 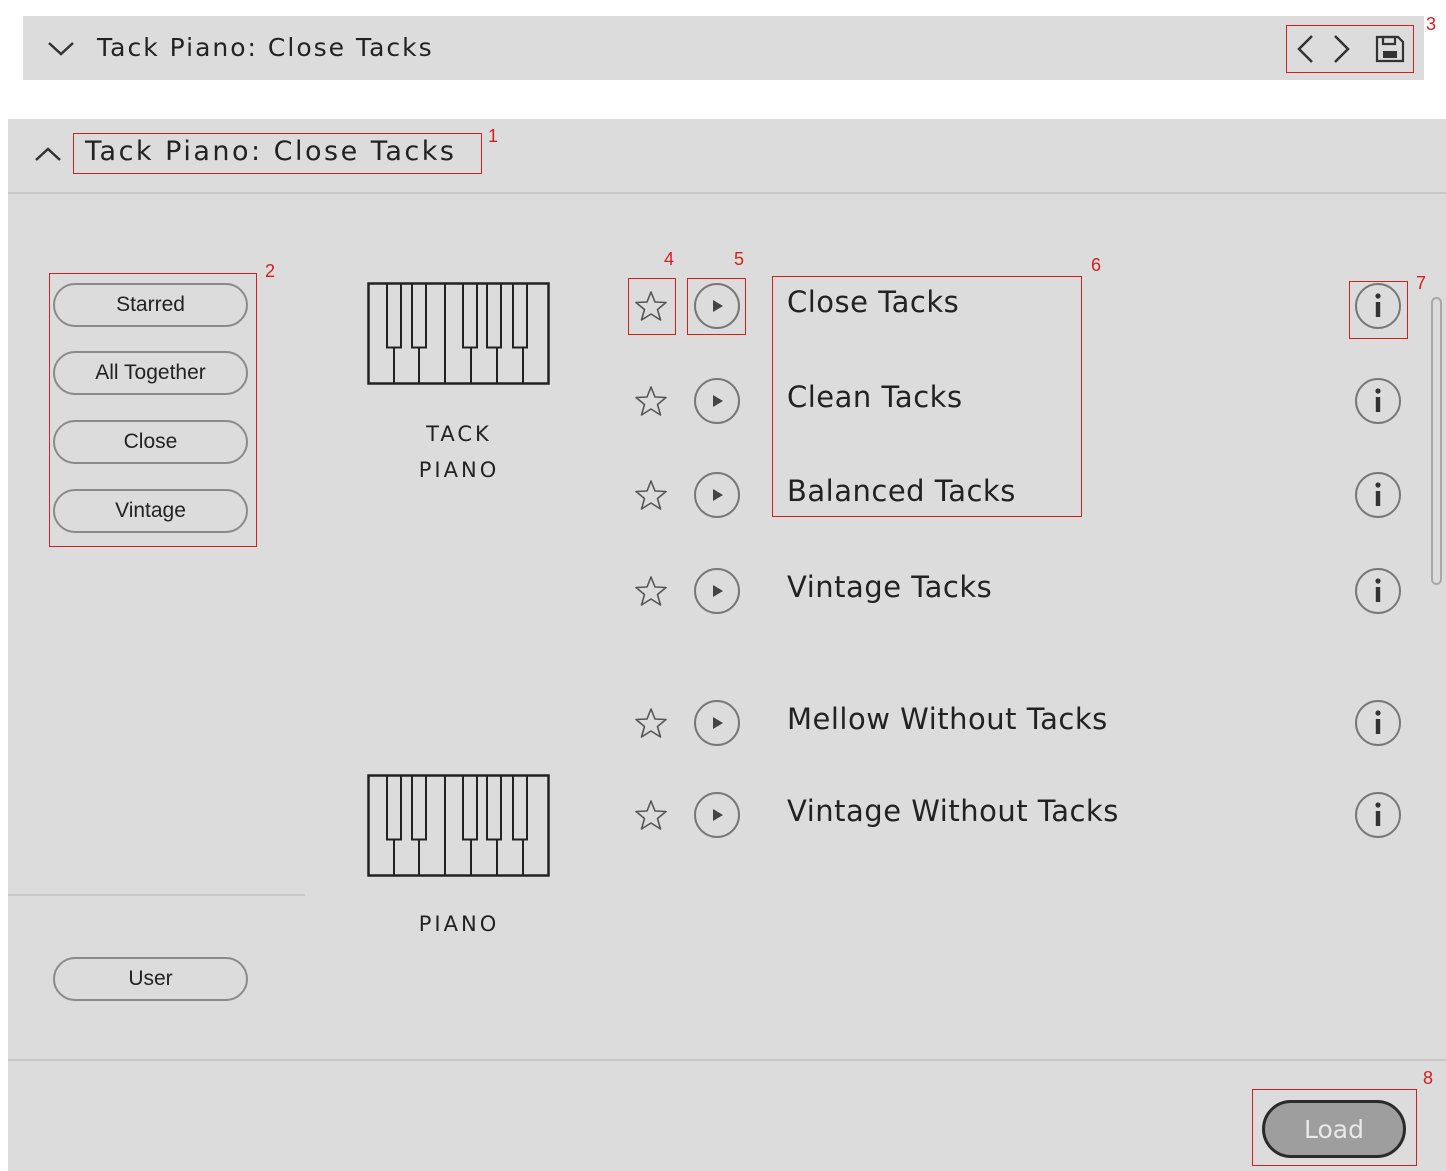 What do you see at coordinates (1096, 265) in the screenshot?
I see `annotation-number-6: 6` at bounding box center [1096, 265].